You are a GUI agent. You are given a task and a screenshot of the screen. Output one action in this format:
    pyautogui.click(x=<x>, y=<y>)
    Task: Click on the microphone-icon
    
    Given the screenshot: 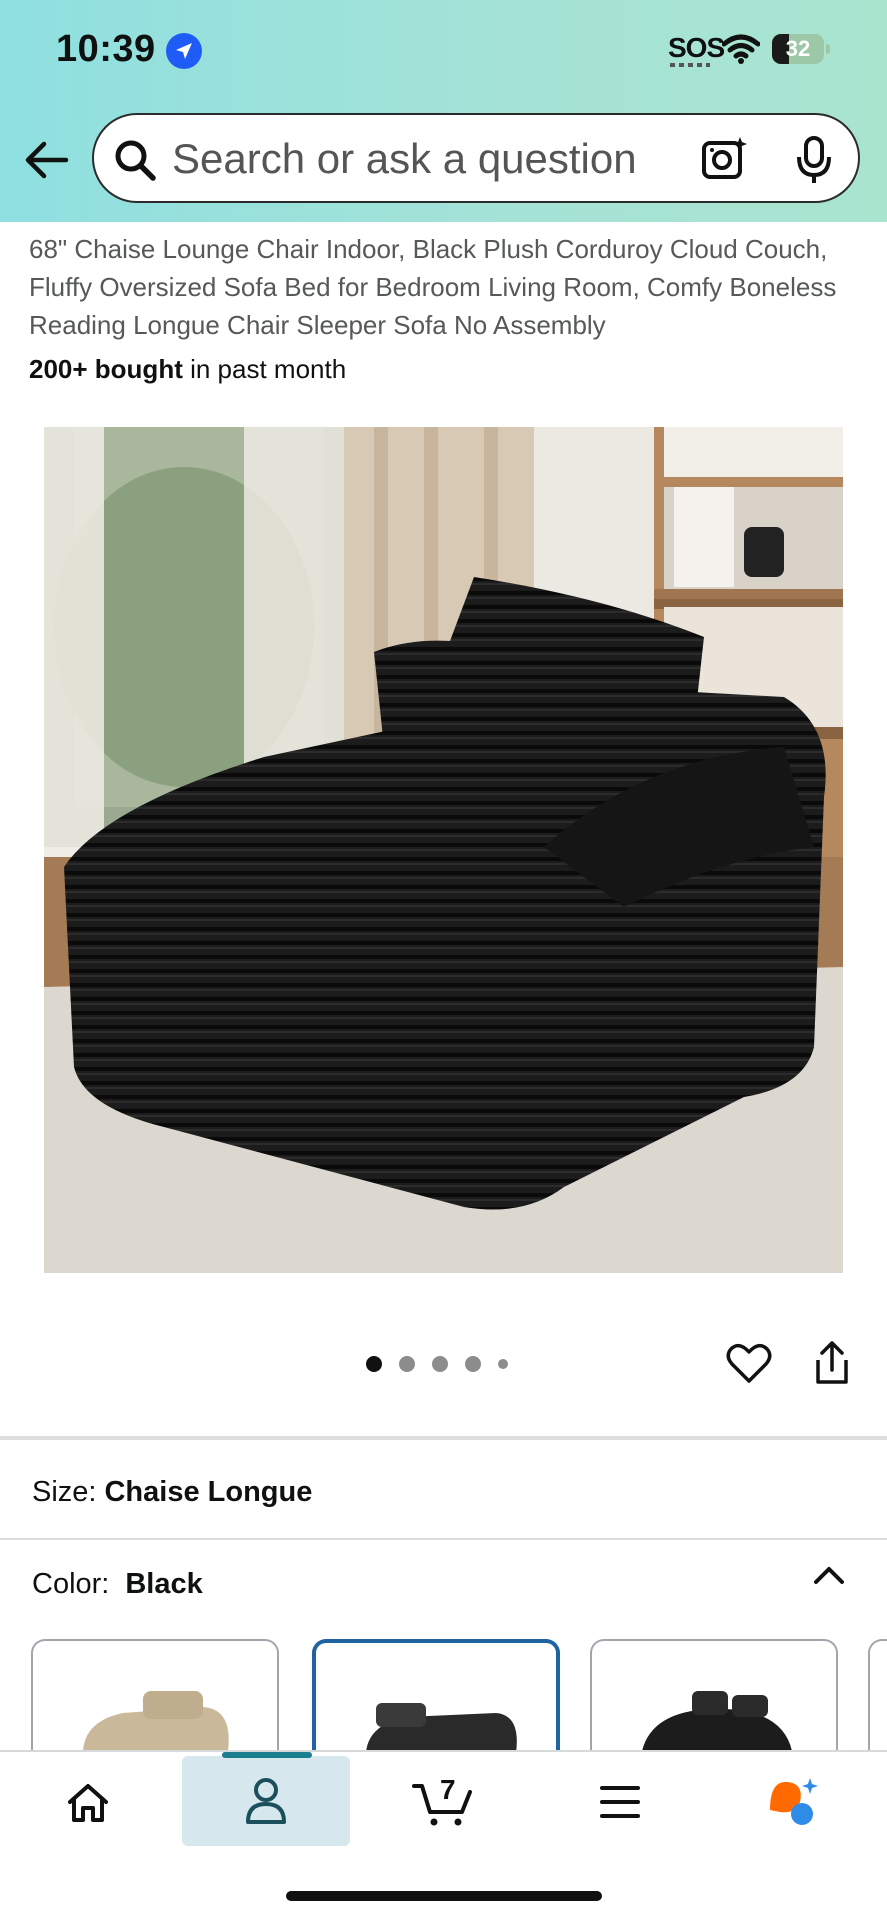 What is the action you would take?
    pyautogui.click(x=814, y=160)
    